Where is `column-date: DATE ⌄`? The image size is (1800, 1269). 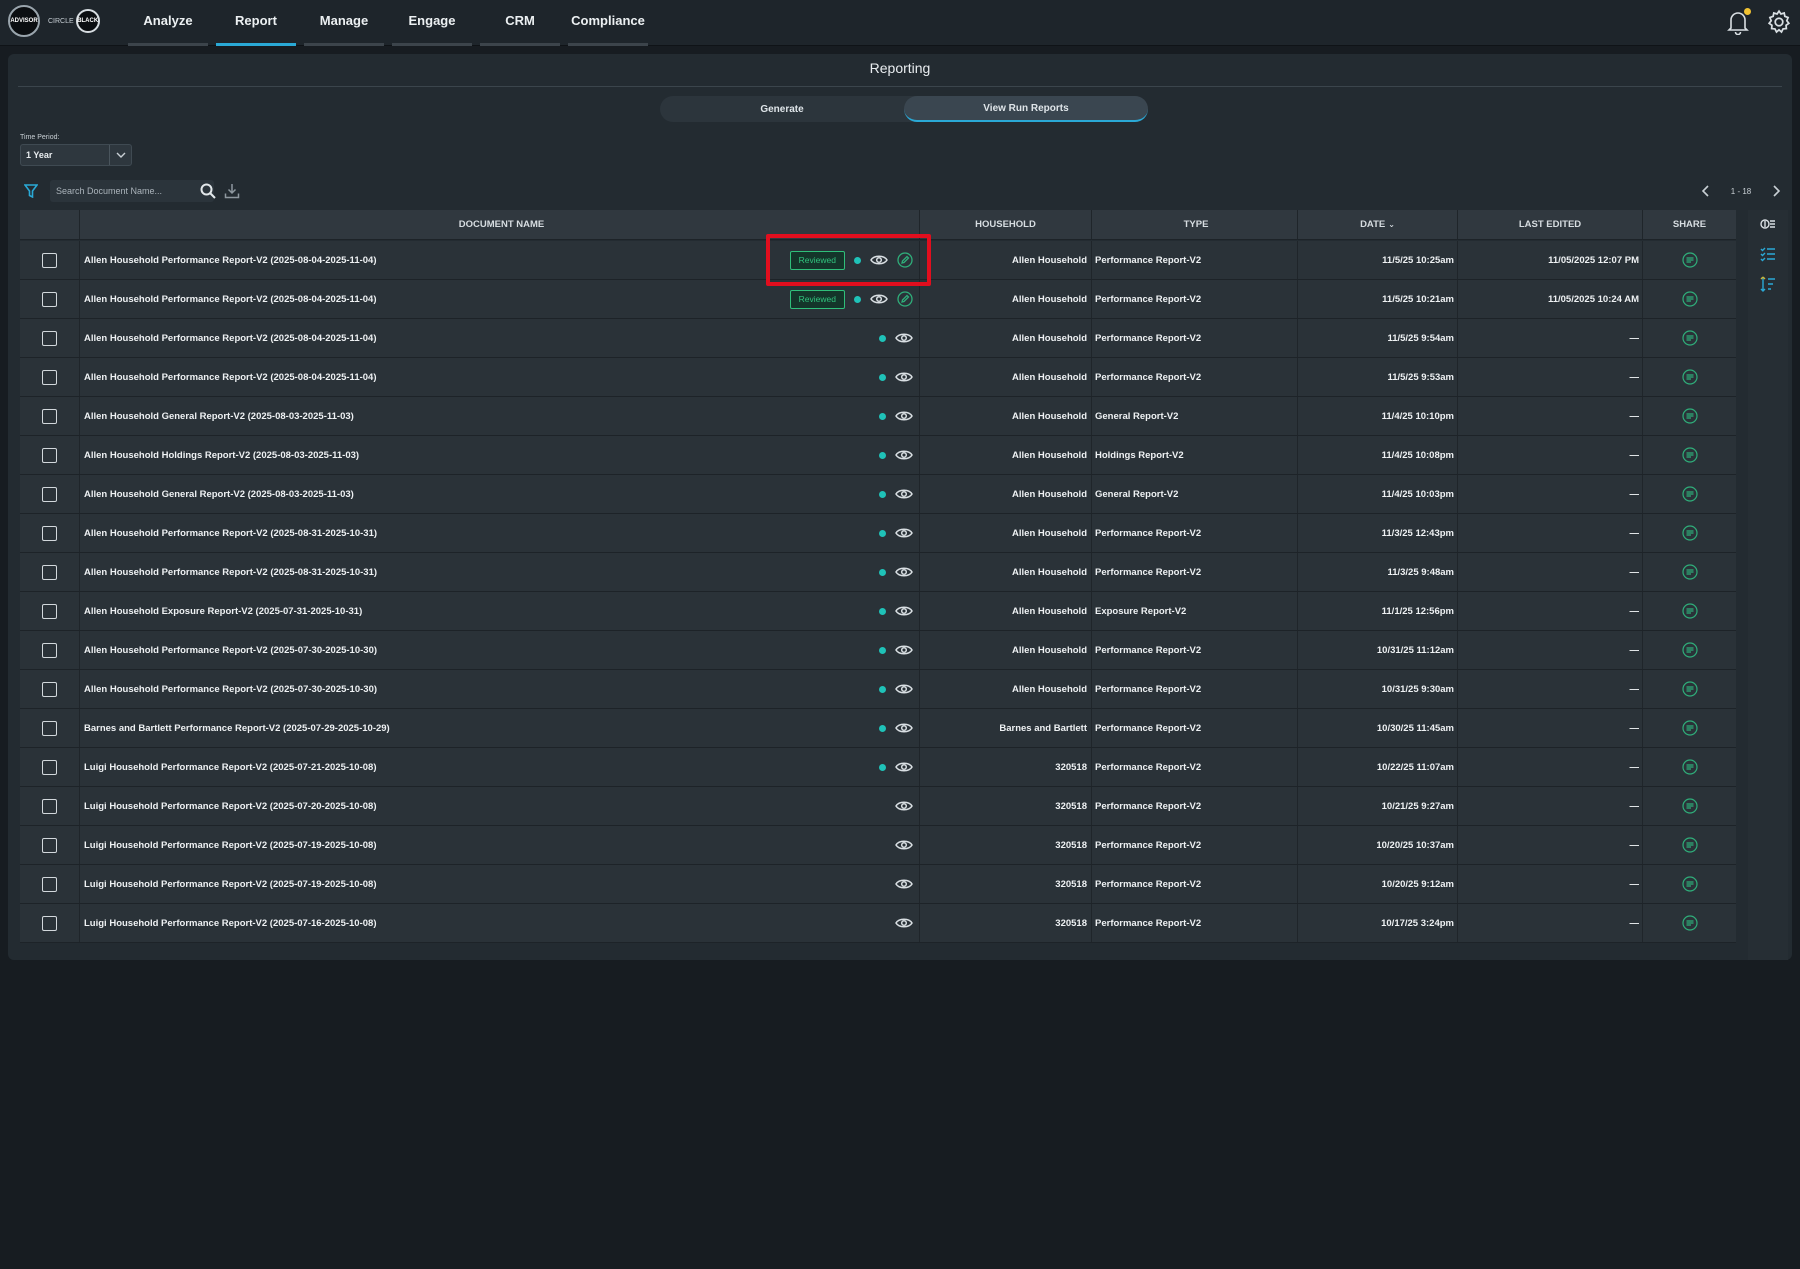 column-date: DATE ⌄ is located at coordinates (1378, 224).